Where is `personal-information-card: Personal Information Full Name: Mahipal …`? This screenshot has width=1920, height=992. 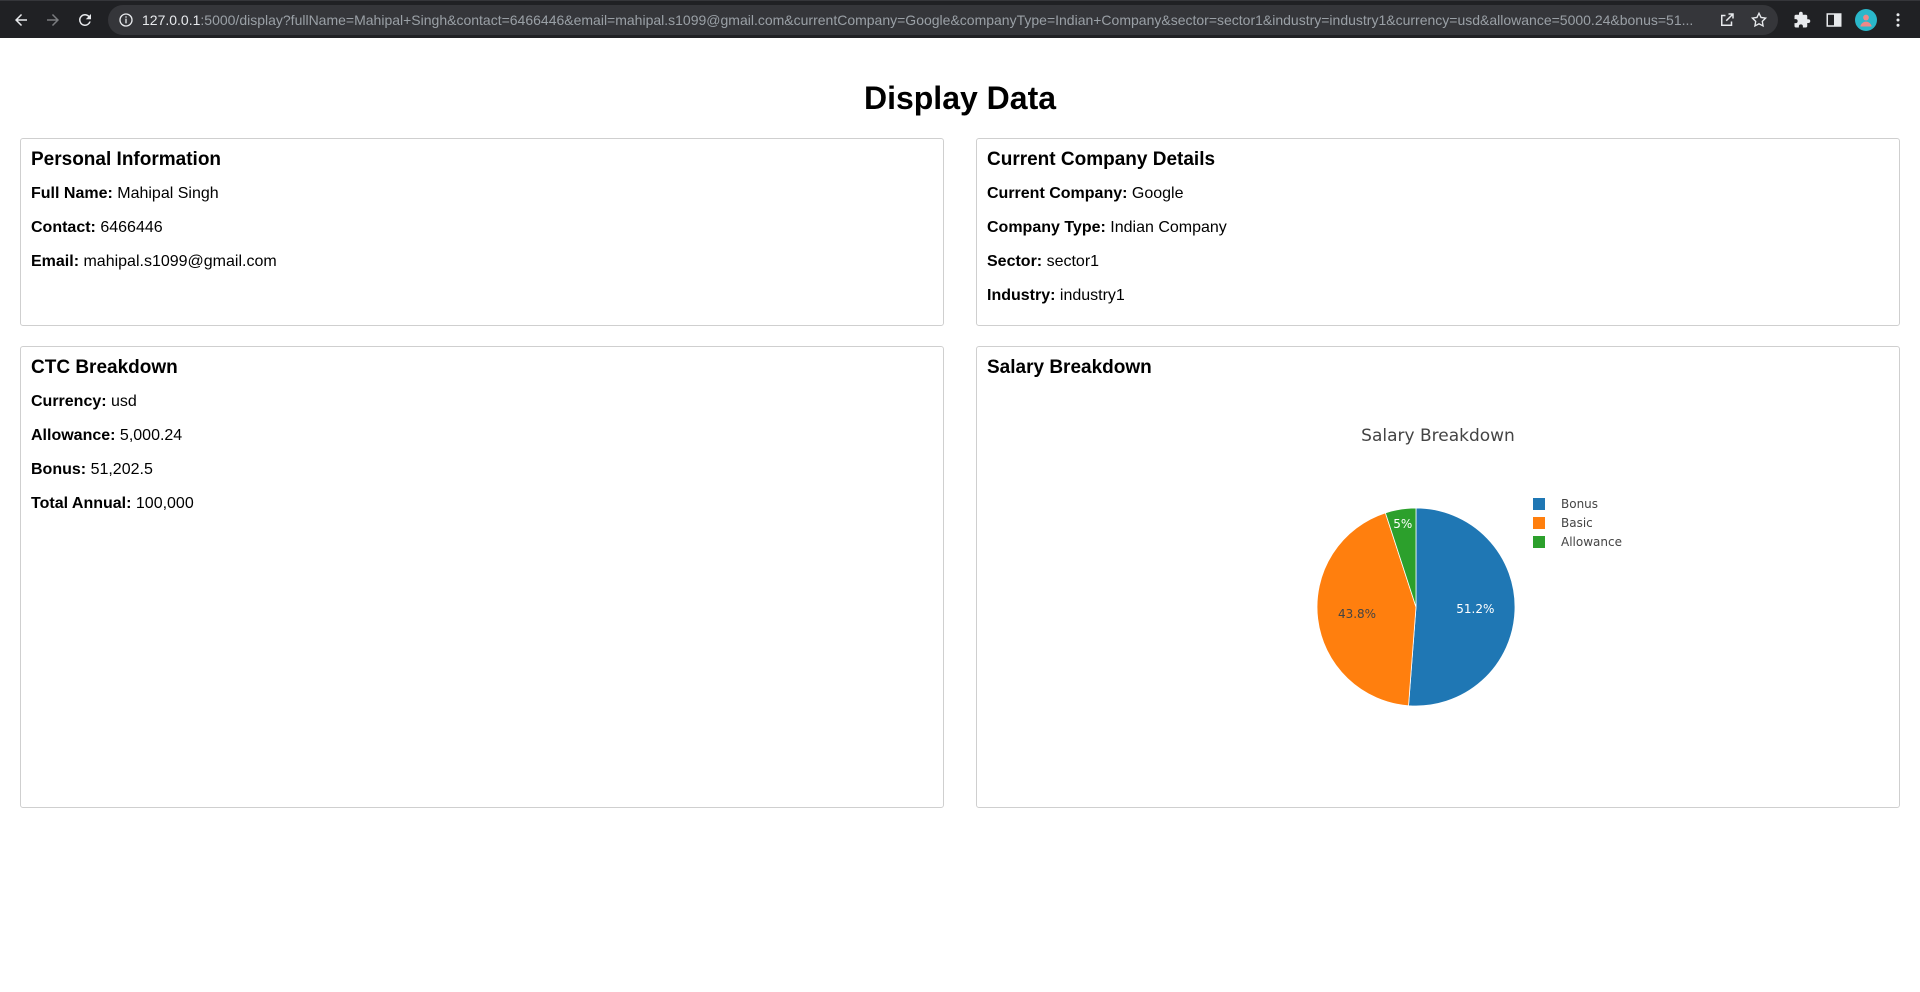 personal-information-card: Personal Information Full Name: Mahipal … is located at coordinates (482, 232).